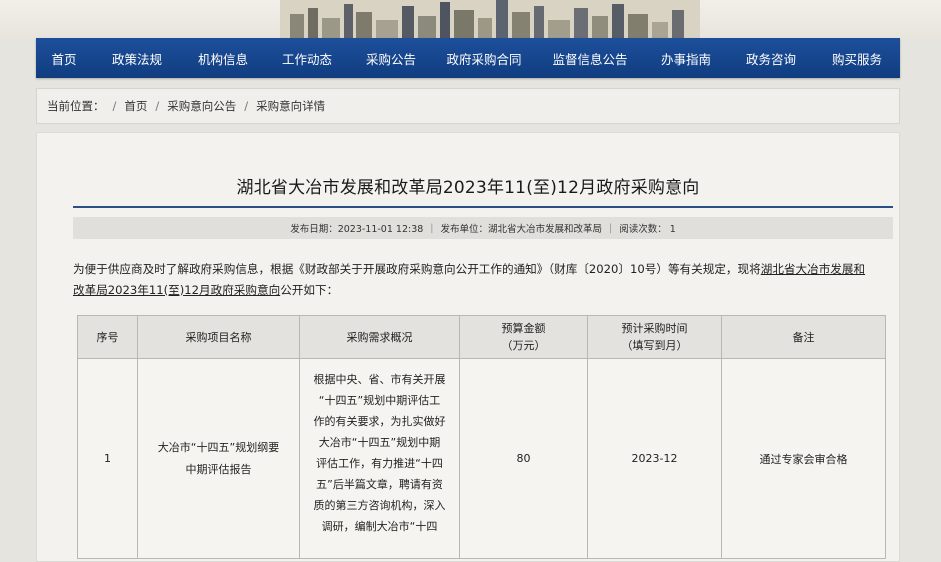 The width and height of the screenshot is (941, 562). Describe the element at coordinates (813, 269) in the screenshot. I see `intro-underlined: 湖北省大冶市发展和` at that location.